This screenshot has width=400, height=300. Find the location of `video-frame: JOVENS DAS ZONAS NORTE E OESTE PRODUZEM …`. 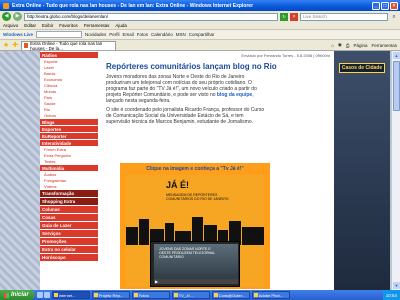

video-frame: JOVENS DAS ZONAS NORTE E OESTE PRODUZEM … is located at coordinates (196, 262).